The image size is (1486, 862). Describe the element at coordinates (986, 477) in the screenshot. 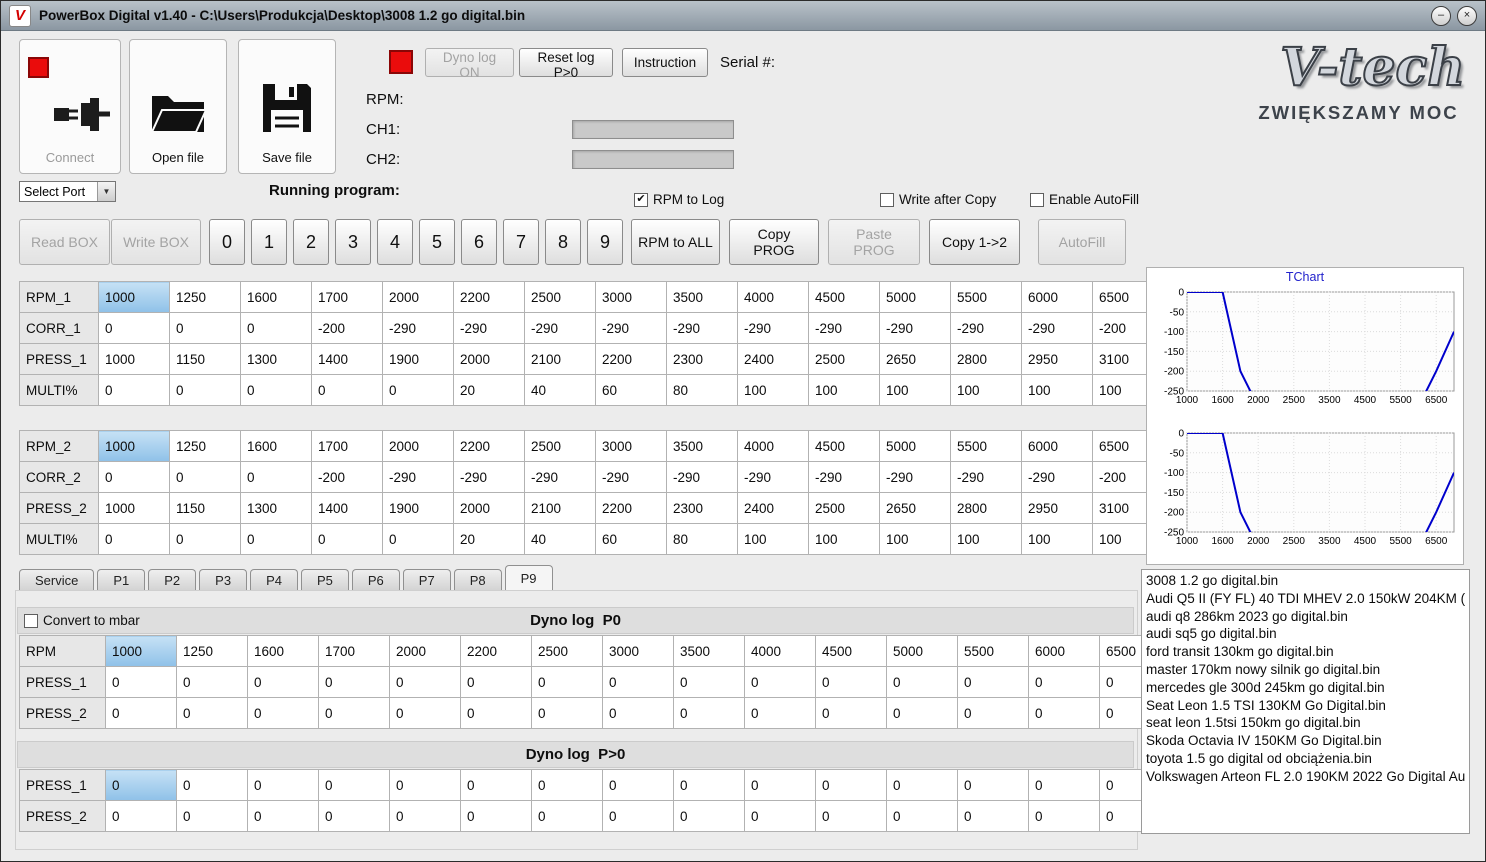

I see `cell-CORR_2-12: -290` at that location.